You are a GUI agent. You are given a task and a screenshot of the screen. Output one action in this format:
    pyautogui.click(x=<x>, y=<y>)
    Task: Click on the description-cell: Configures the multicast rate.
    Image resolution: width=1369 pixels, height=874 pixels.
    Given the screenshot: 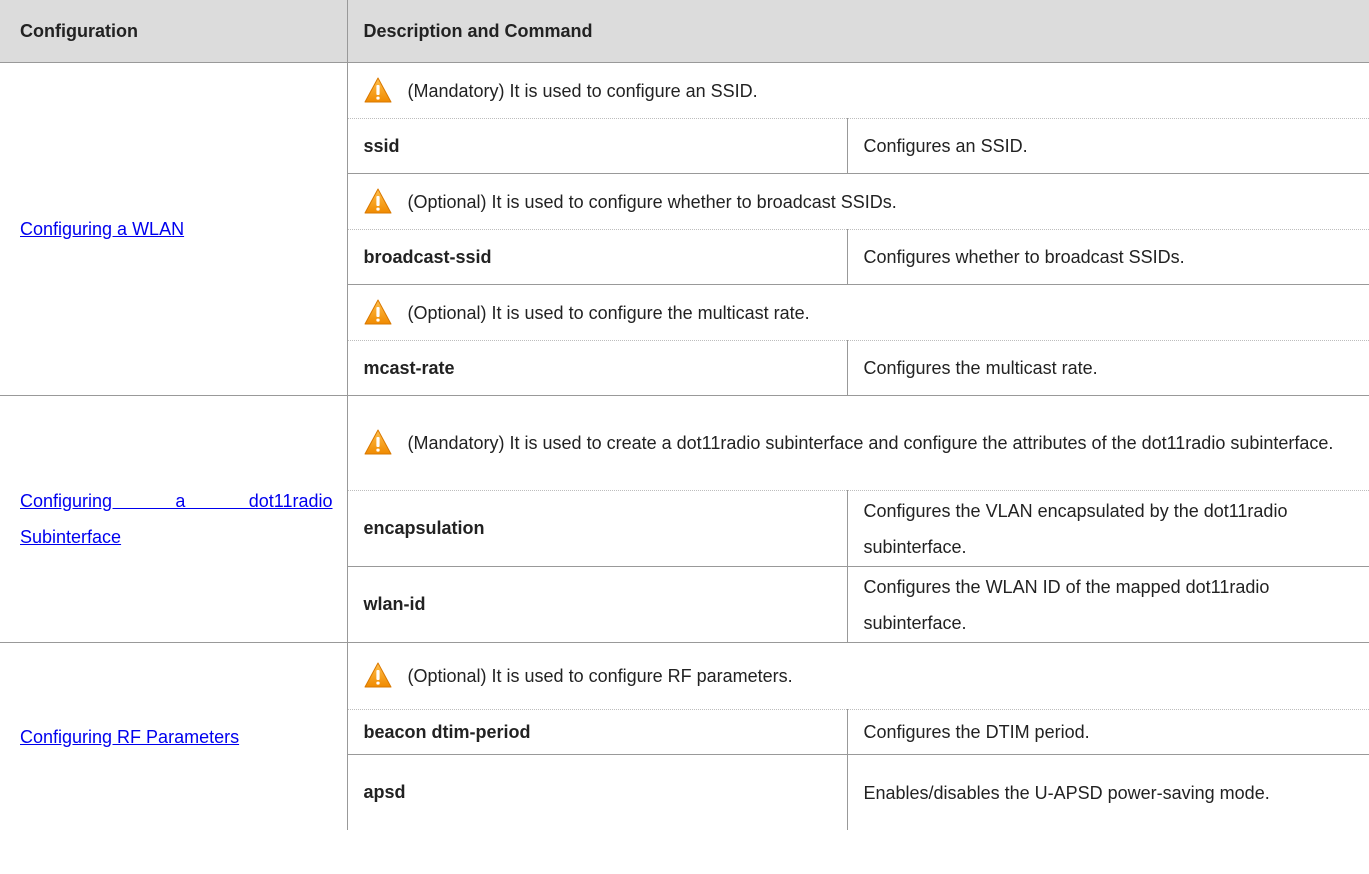 What is the action you would take?
    pyautogui.click(x=1107, y=368)
    